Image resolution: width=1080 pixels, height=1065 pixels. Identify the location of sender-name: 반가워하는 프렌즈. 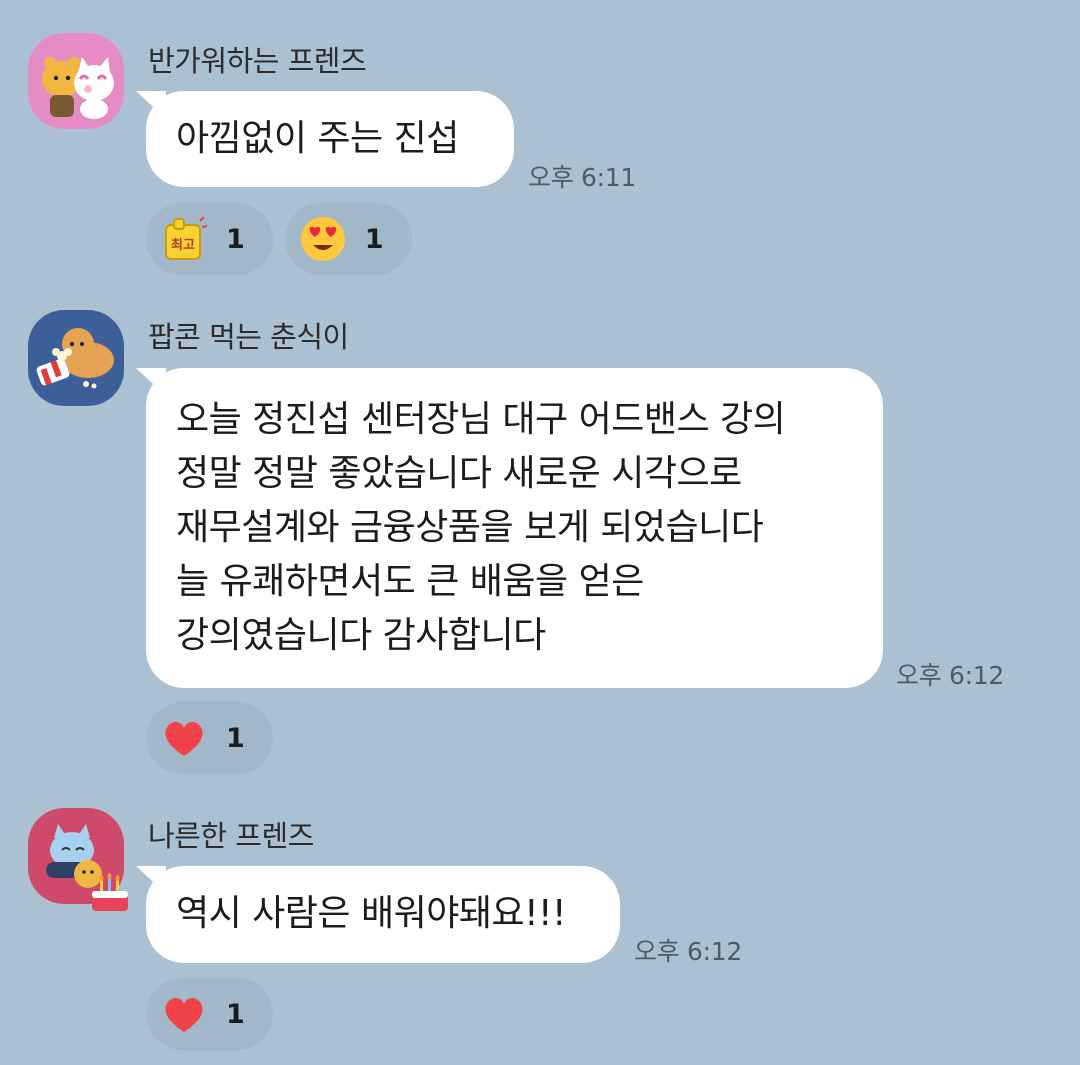
(257, 61).